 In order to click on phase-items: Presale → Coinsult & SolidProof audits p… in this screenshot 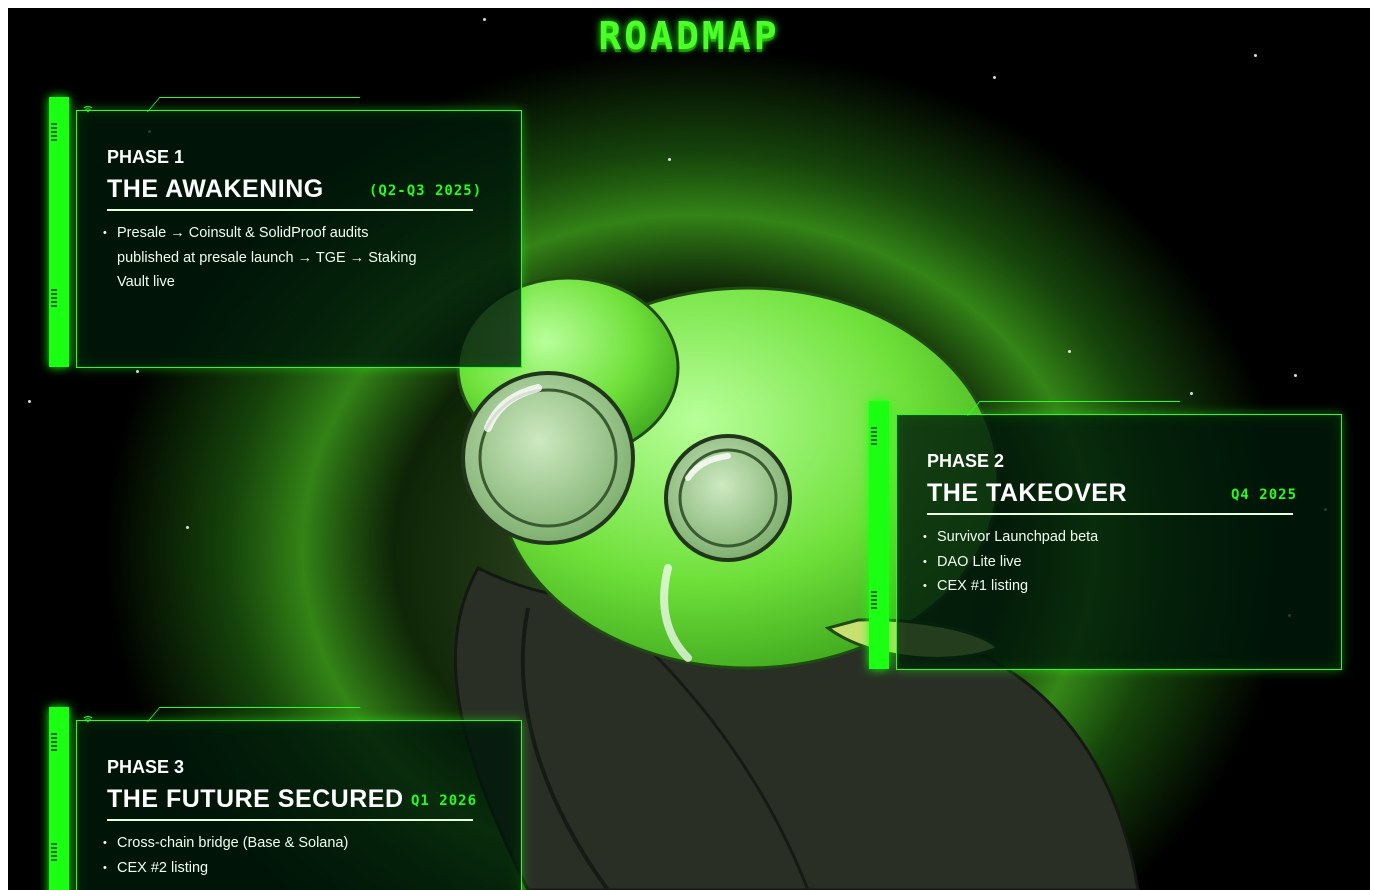, I will do `click(260, 258)`.